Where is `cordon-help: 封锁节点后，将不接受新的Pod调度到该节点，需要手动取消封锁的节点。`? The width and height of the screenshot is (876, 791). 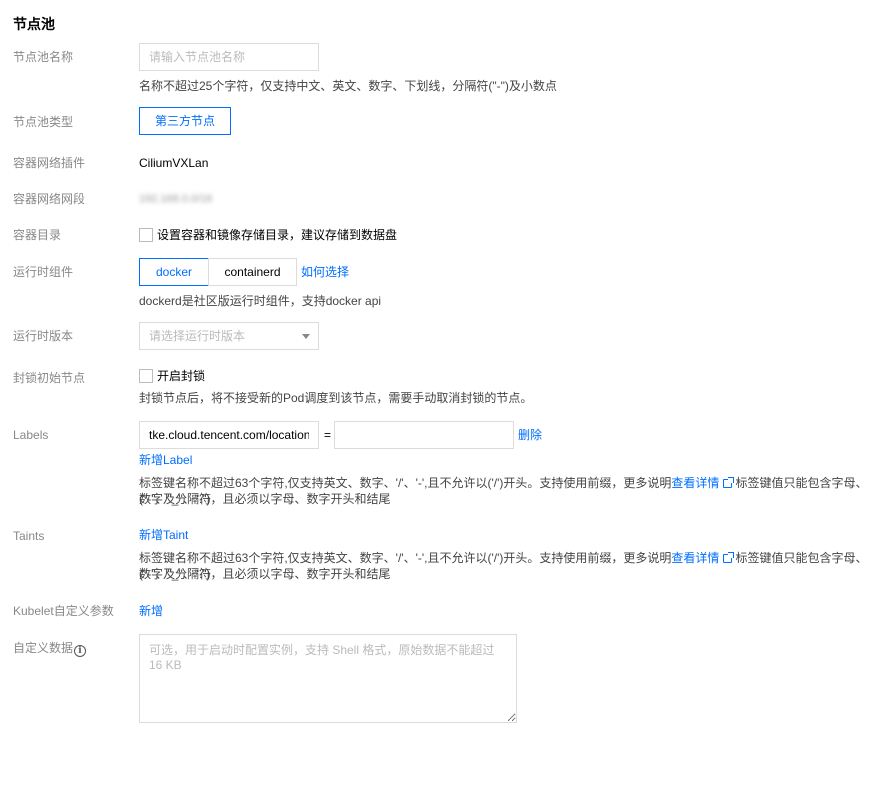
cordon-help: 封锁节点后，将不接受新的Pod调度到该节点，需要手动取消封锁的节点。 is located at coordinates (336, 398).